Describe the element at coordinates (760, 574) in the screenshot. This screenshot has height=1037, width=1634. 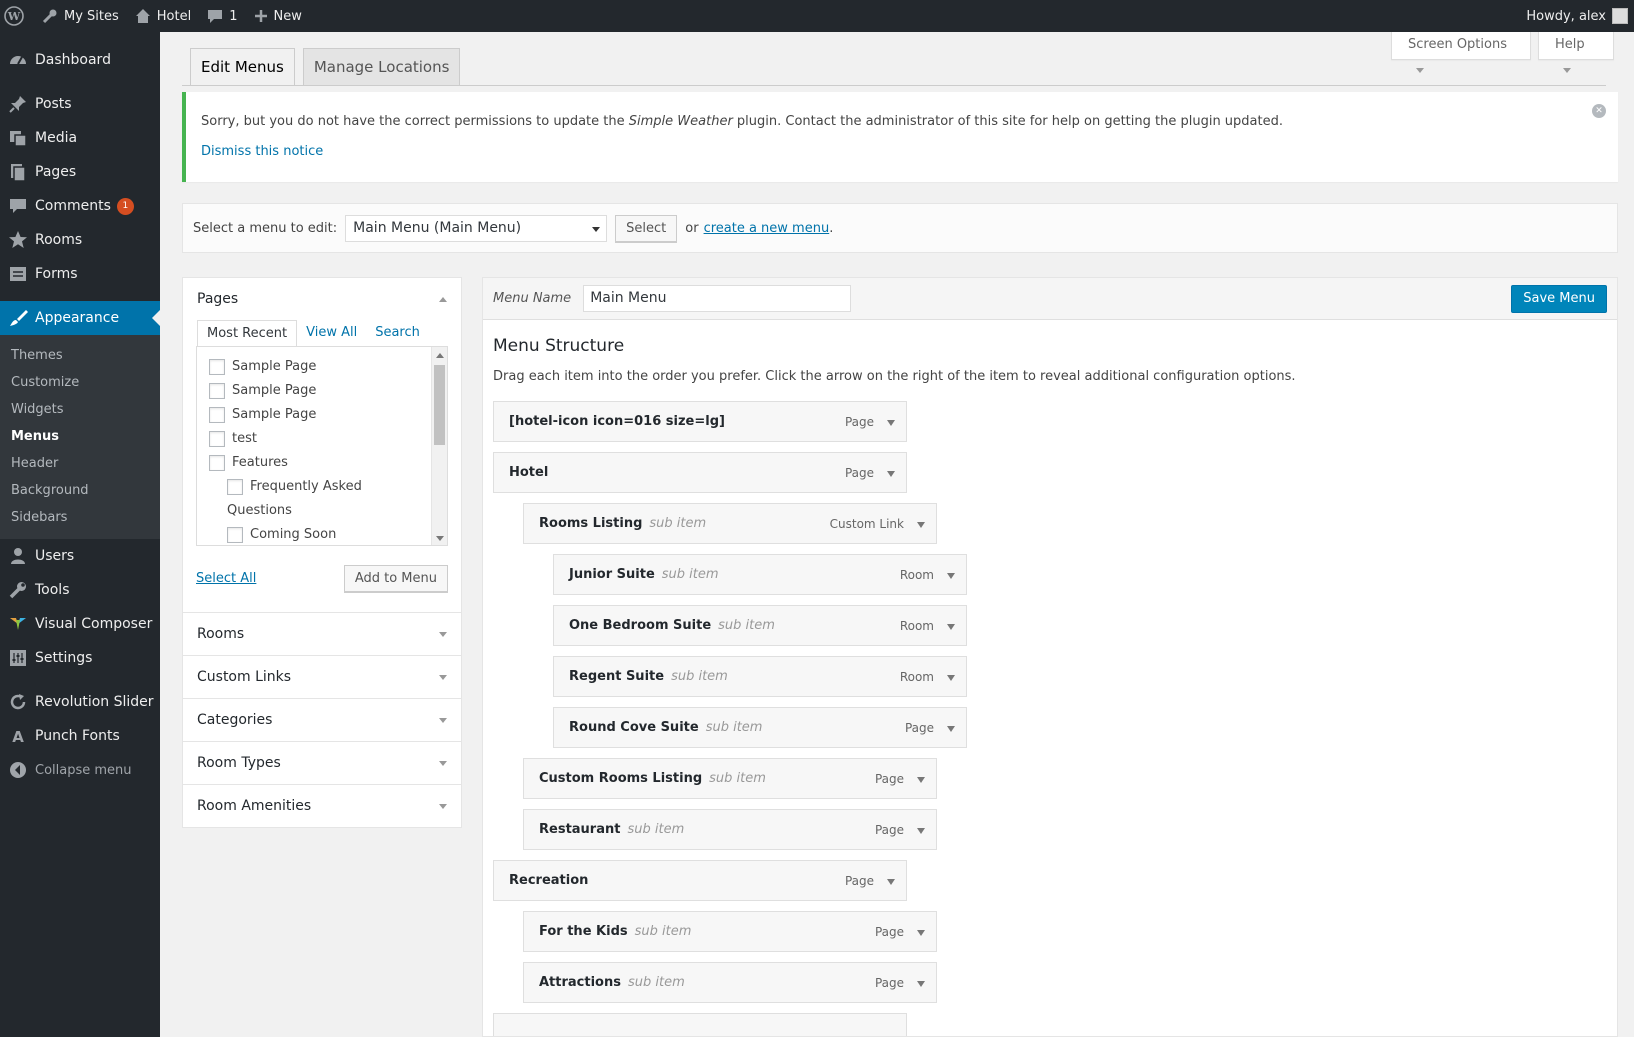
I see `menu-item: Junior Suite sub item Room` at that location.